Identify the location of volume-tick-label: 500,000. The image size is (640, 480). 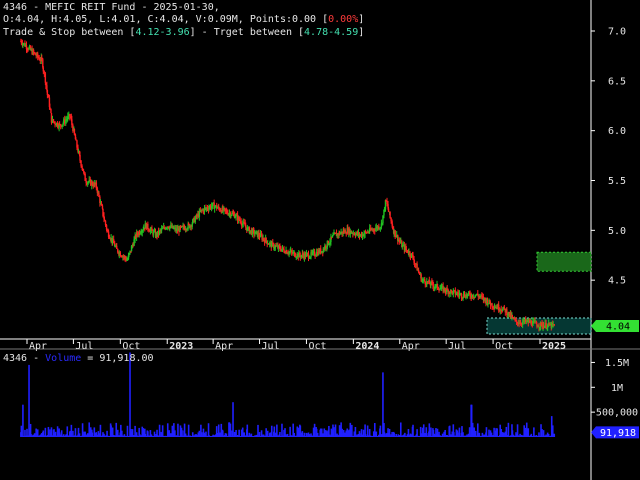
(617, 413).